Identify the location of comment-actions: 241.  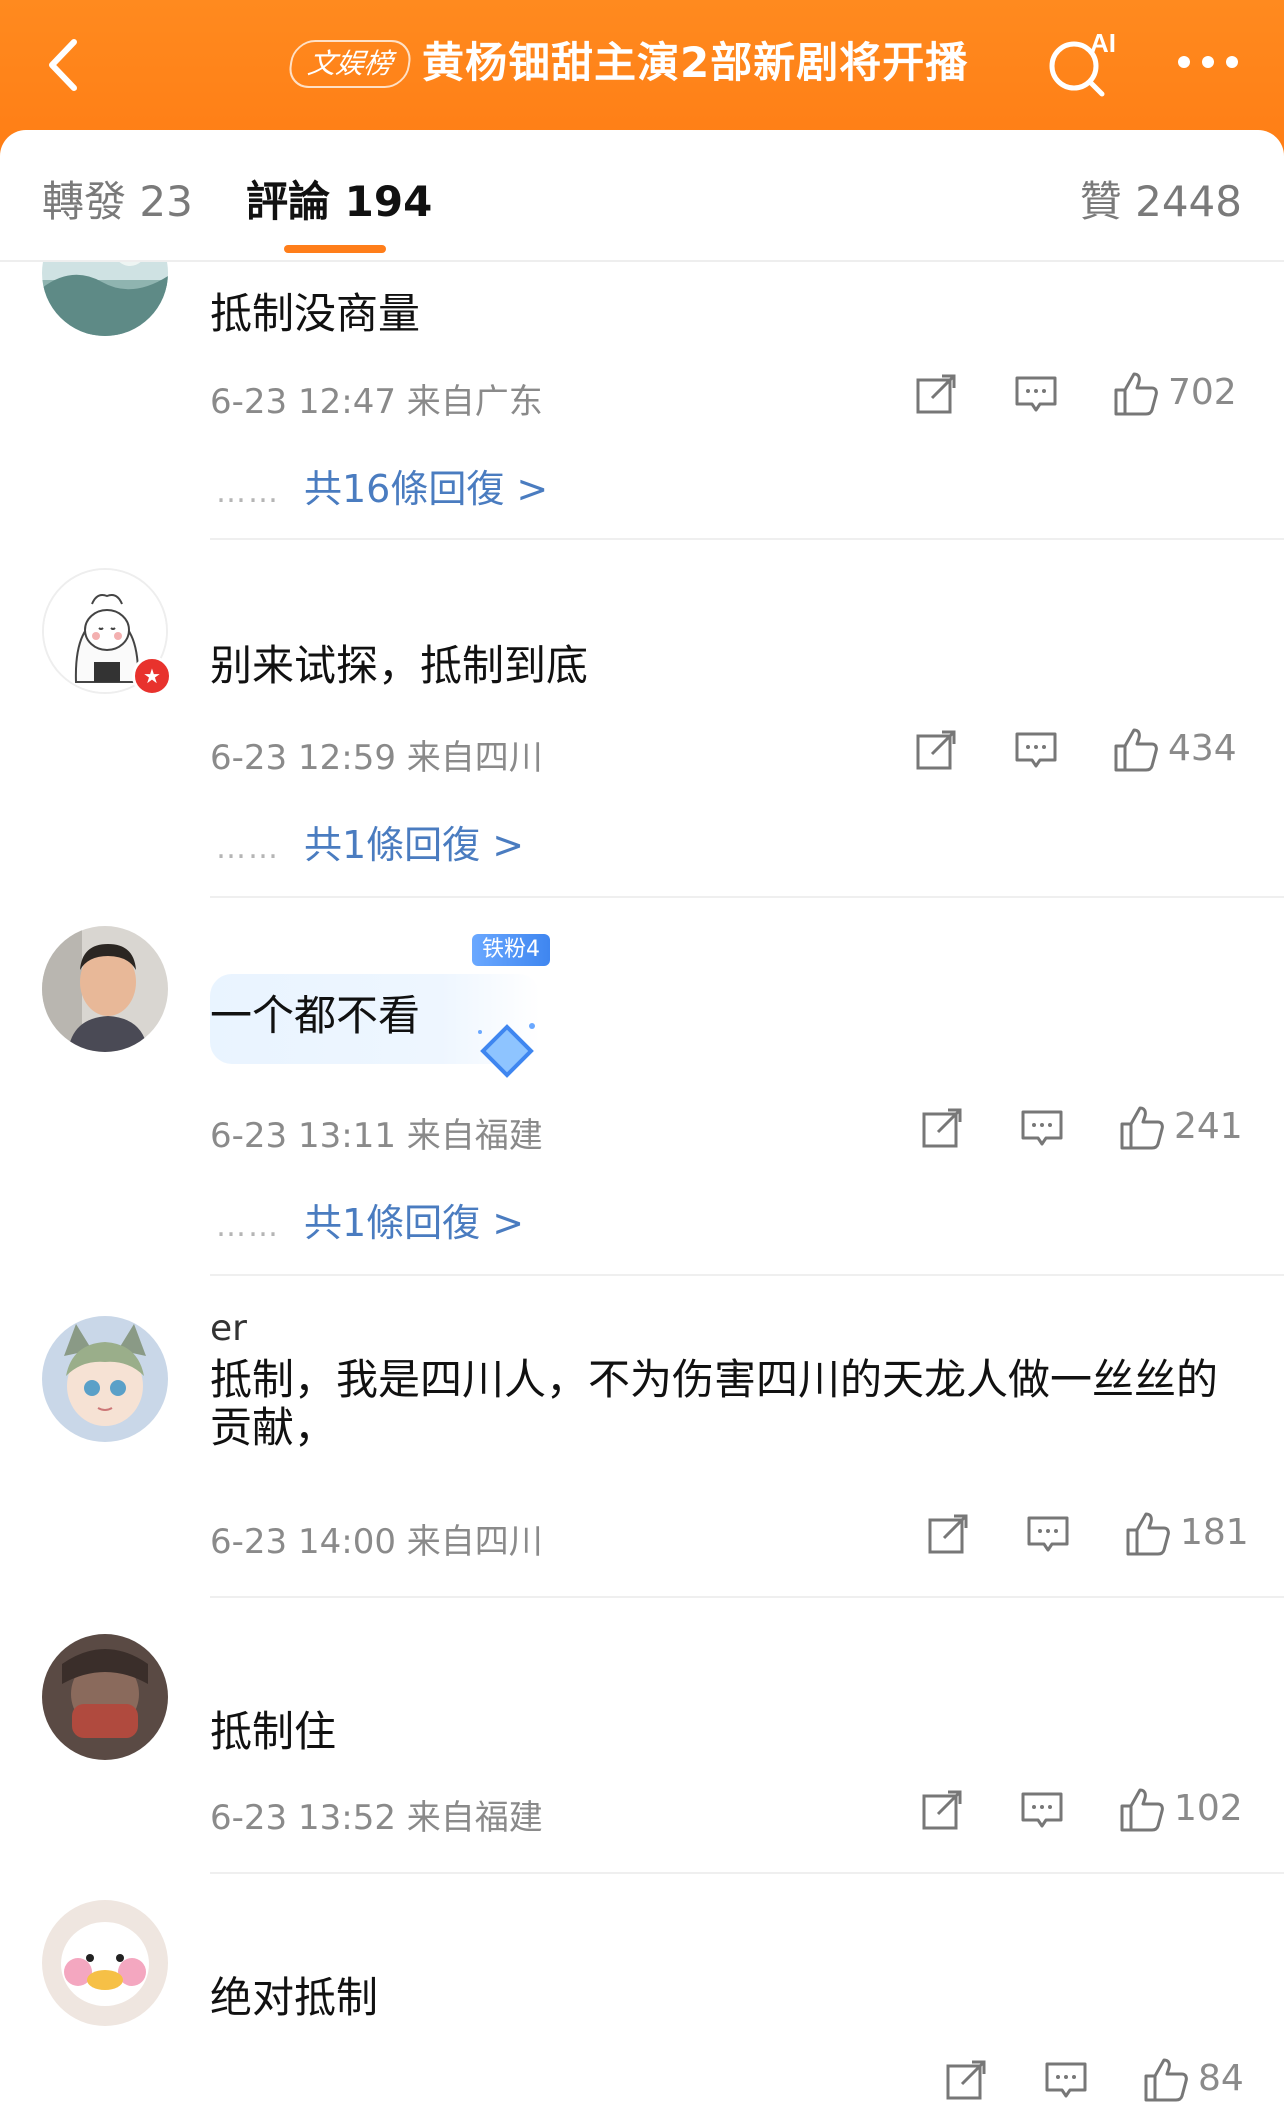
(1080, 1132).